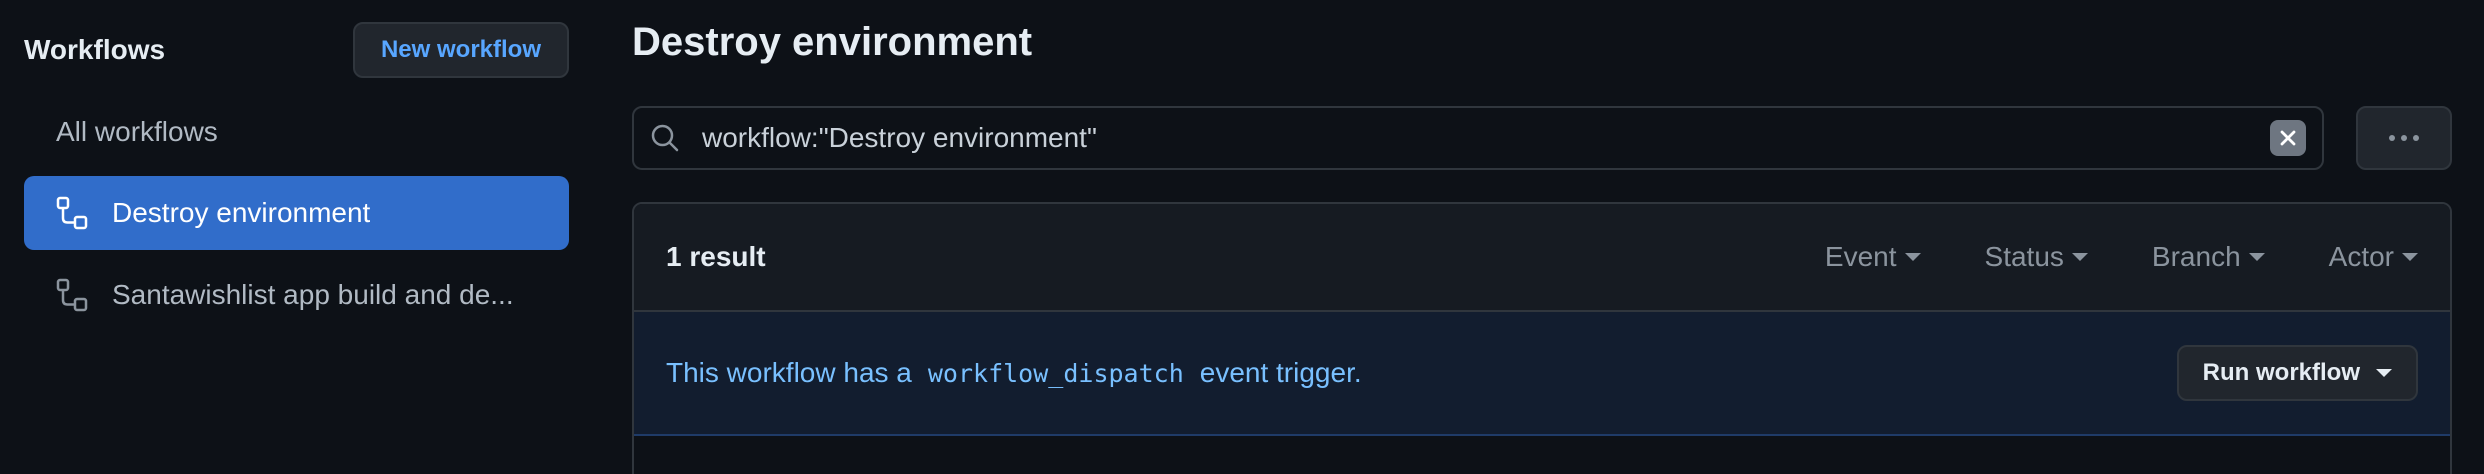 Image resolution: width=2484 pixels, height=474 pixels. What do you see at coordinates (460, 50) in the screenshot?
I see `new-workflow-button: New workflow` at bounding box center [460, 50].